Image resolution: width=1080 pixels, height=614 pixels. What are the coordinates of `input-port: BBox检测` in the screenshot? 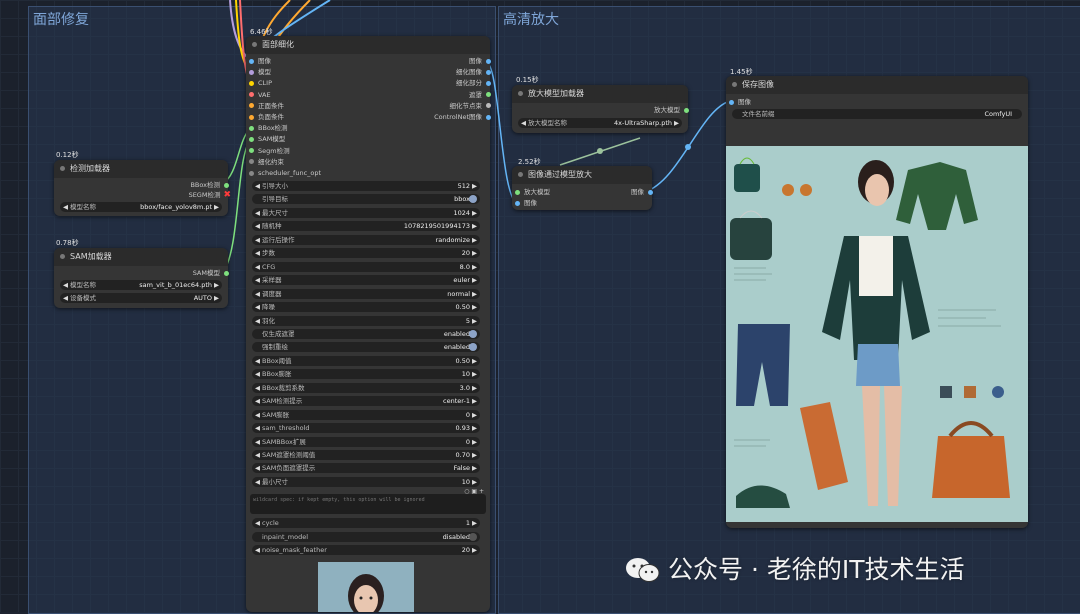 It's located at (268, 128).